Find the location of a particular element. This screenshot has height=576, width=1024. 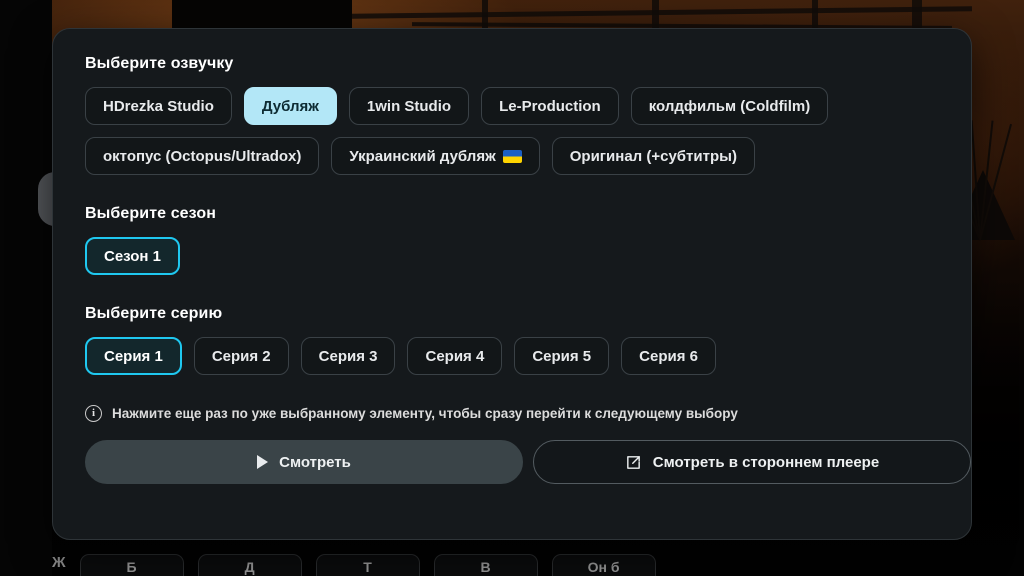

voice-option-ukrainian-label: Украинский дубляж is located at coordinates (422, 156).